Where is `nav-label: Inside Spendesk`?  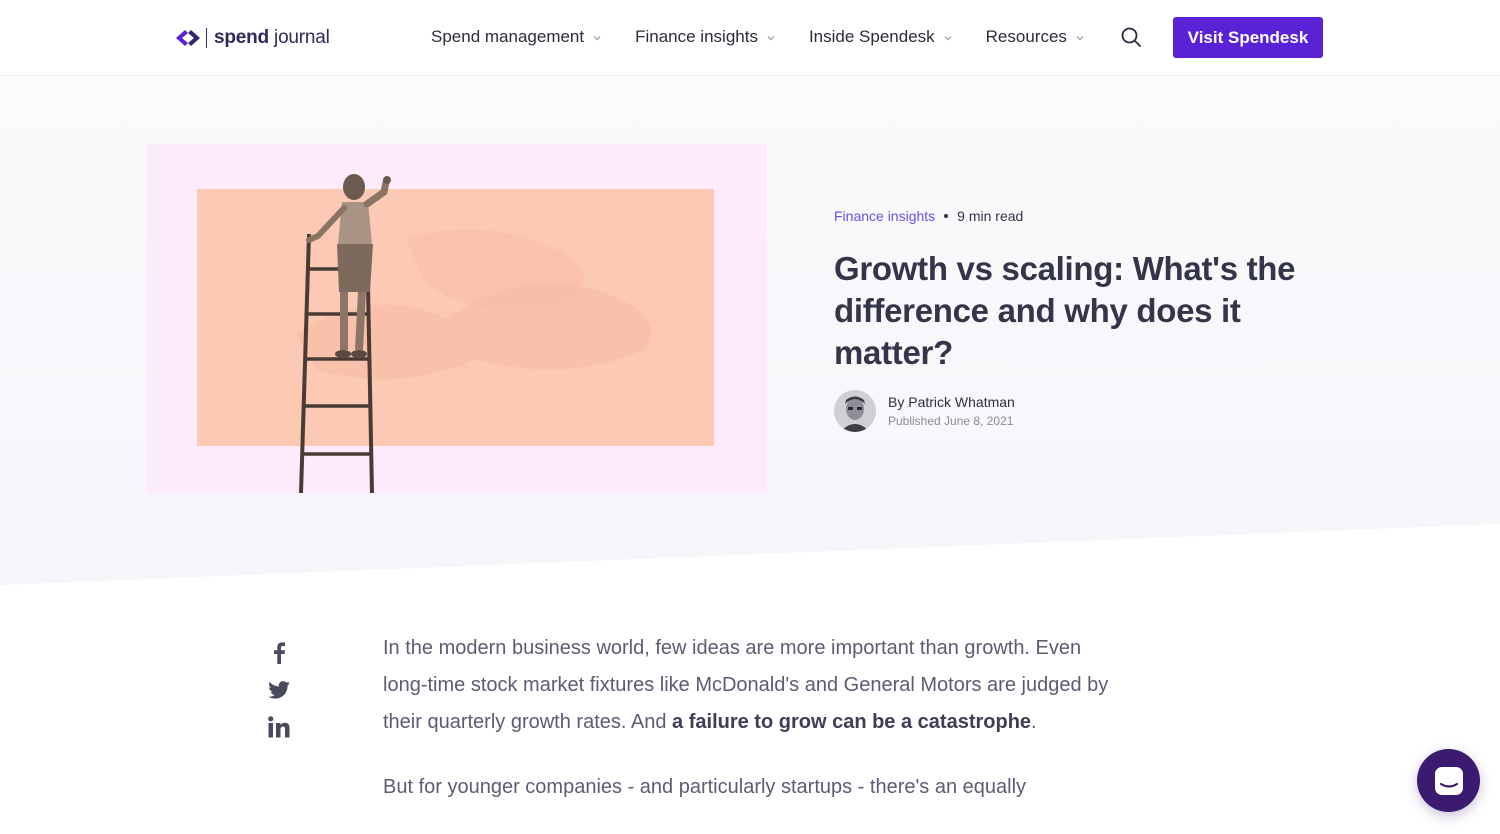 nav-label: Inside Spendesk is located at coordinates (871, 36).